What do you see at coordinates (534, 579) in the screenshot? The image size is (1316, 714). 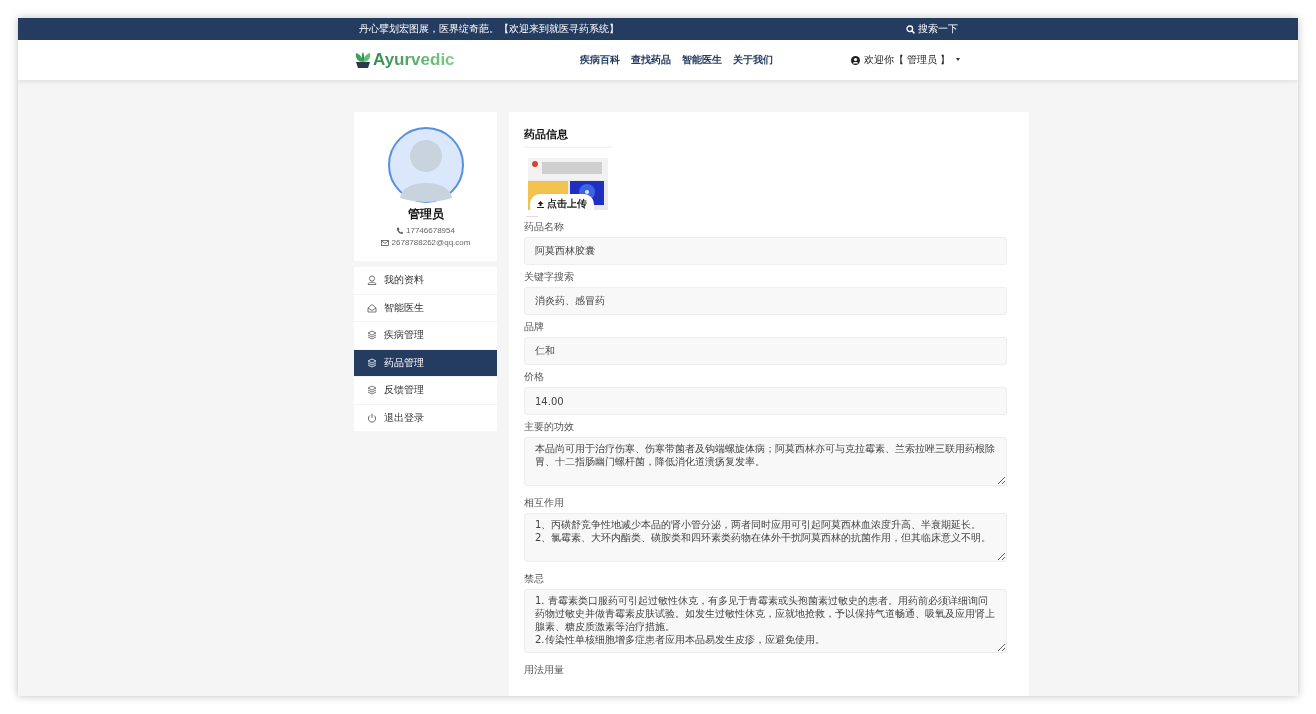 I see `field-label: 禁忌` at bounding box center [534, 579].